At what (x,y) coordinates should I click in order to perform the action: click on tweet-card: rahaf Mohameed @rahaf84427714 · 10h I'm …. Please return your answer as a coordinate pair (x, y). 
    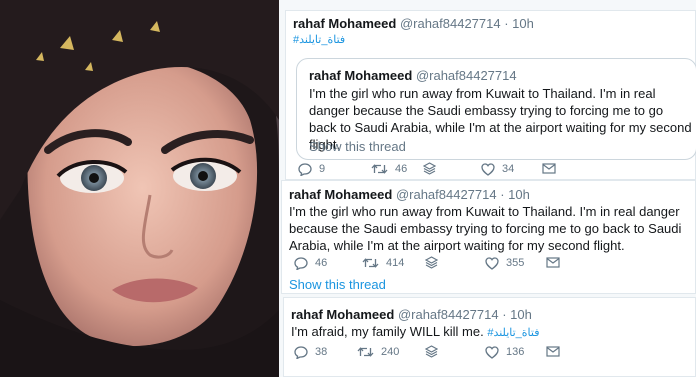
    Looking at the image, I should click on (489, 337).